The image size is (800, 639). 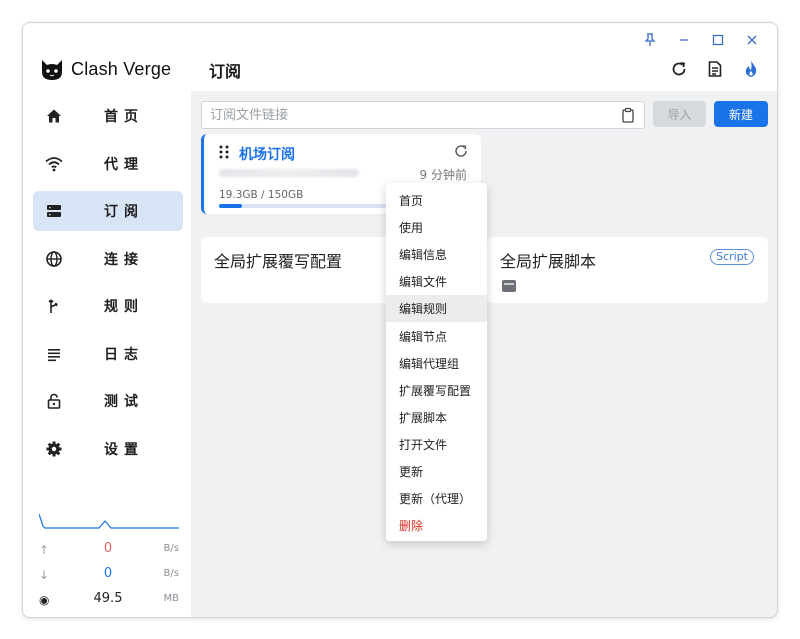 What do you see at coordinates (436, 498) in the screenshot?
I see `menu-item-update-via-proxy: 更新（代理）` at bounding box center [436, 498].